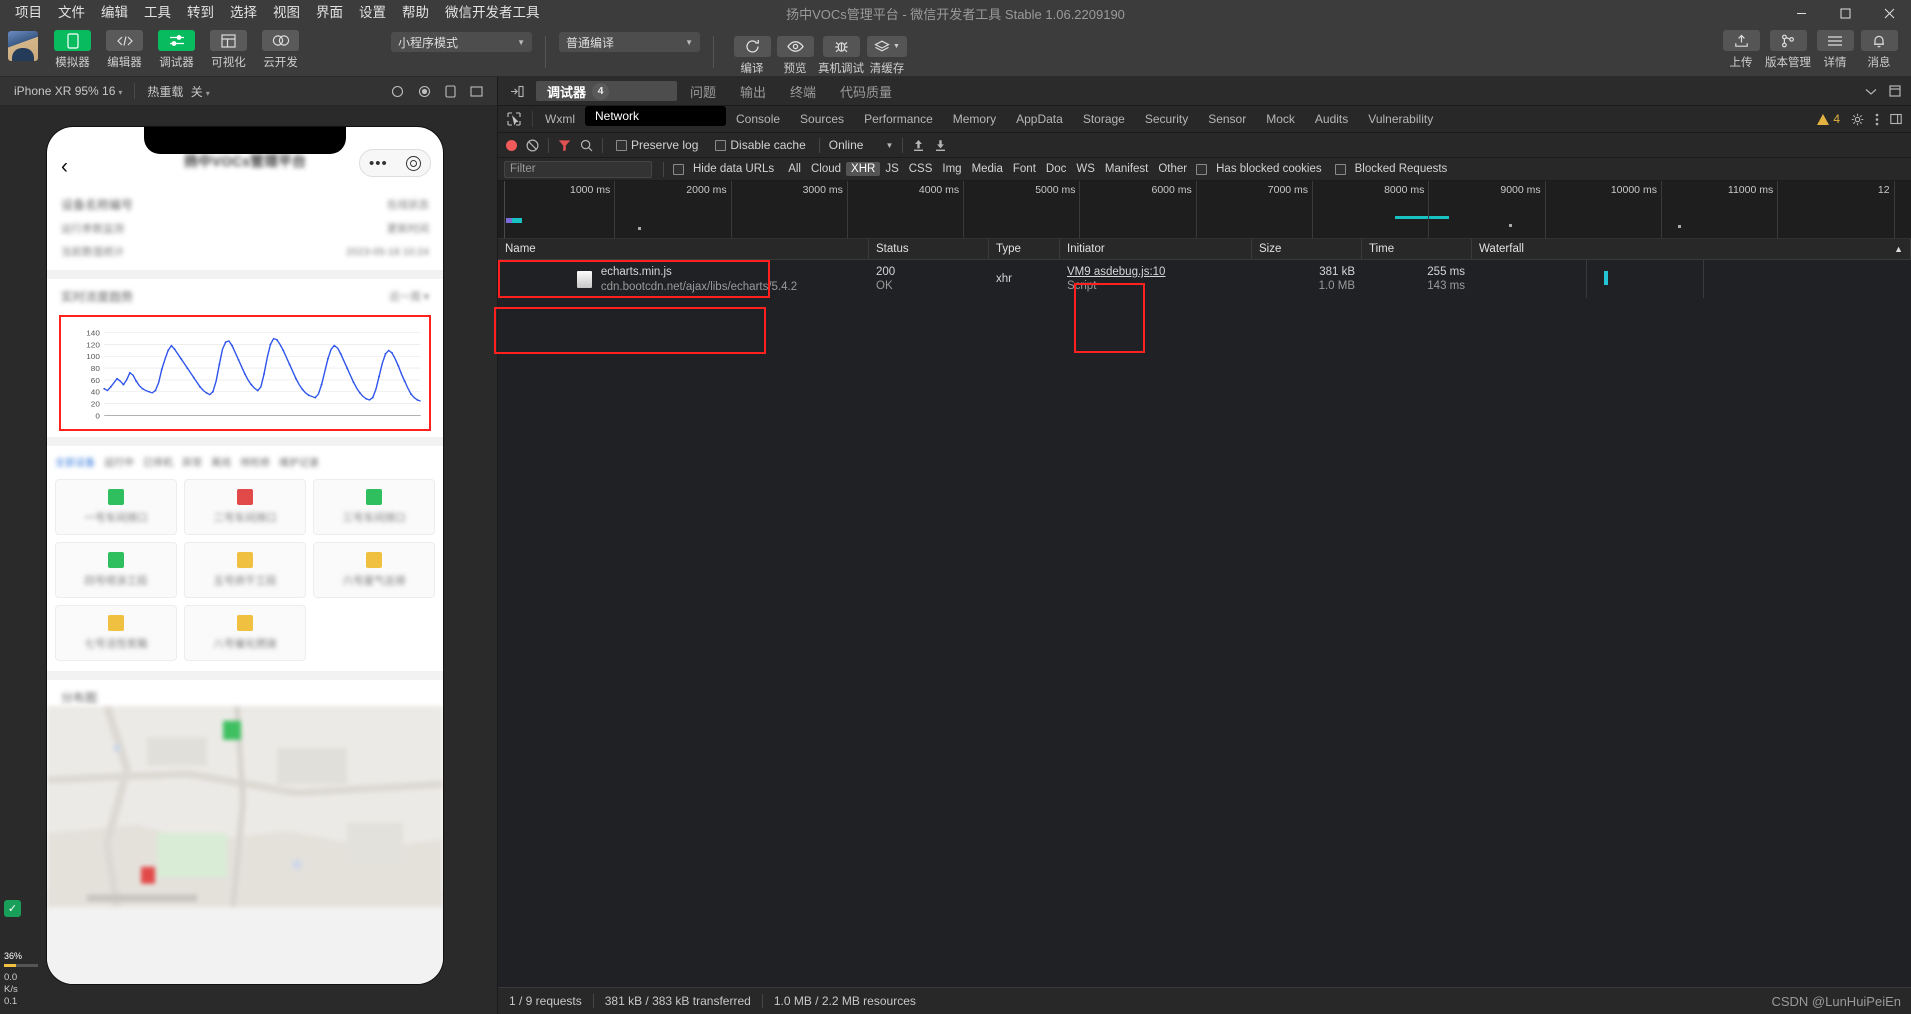 This screenshot has height=1014, width=1911. What do you see at coordinates (891, 169) in the screenshot?
I see `type-filter-js: JS` at bounding box center [891, 169].